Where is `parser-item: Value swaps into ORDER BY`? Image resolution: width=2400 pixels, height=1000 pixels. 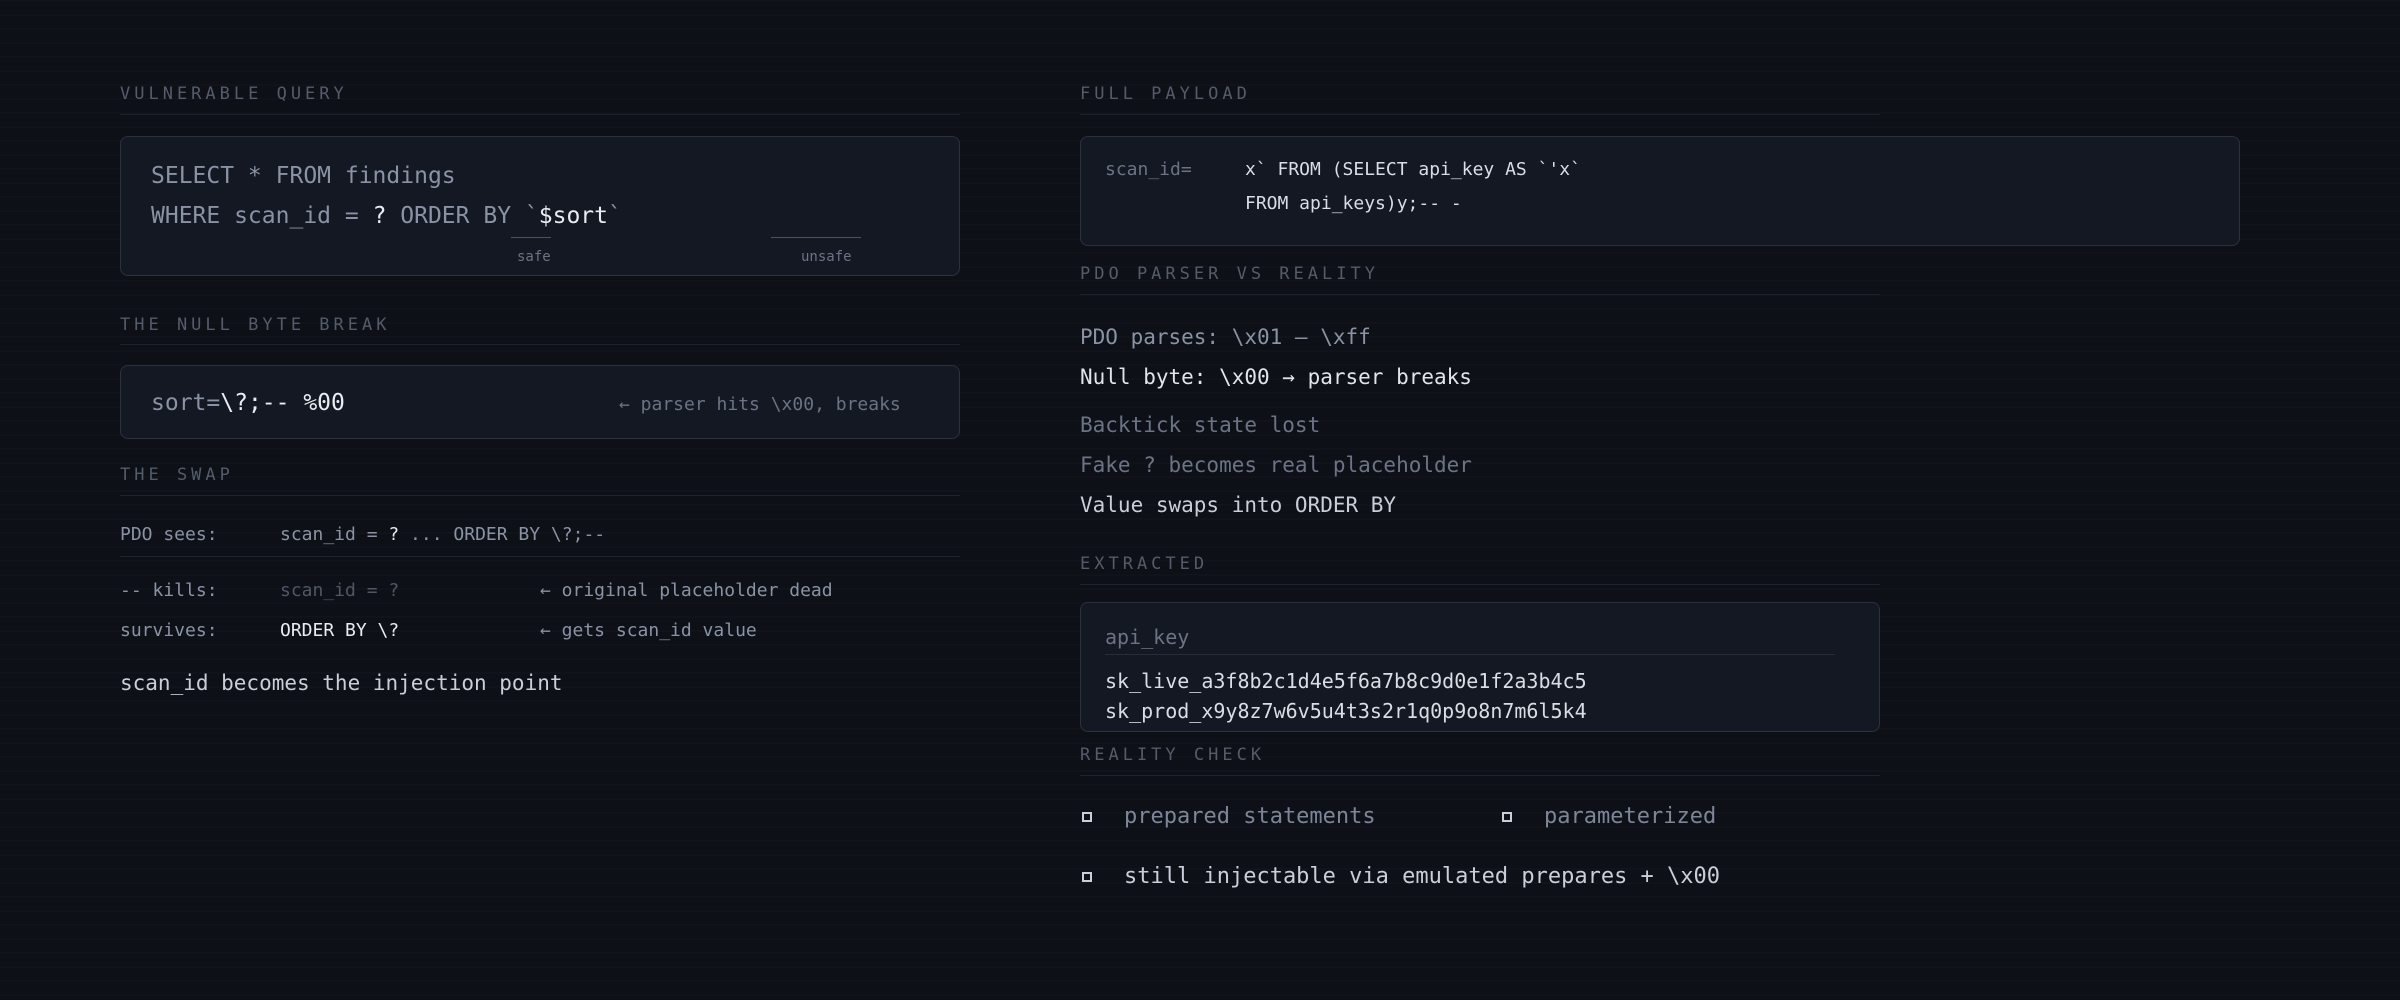
parser-item: Value swaps into ORDER BY is located at coordinates (1238, 505).